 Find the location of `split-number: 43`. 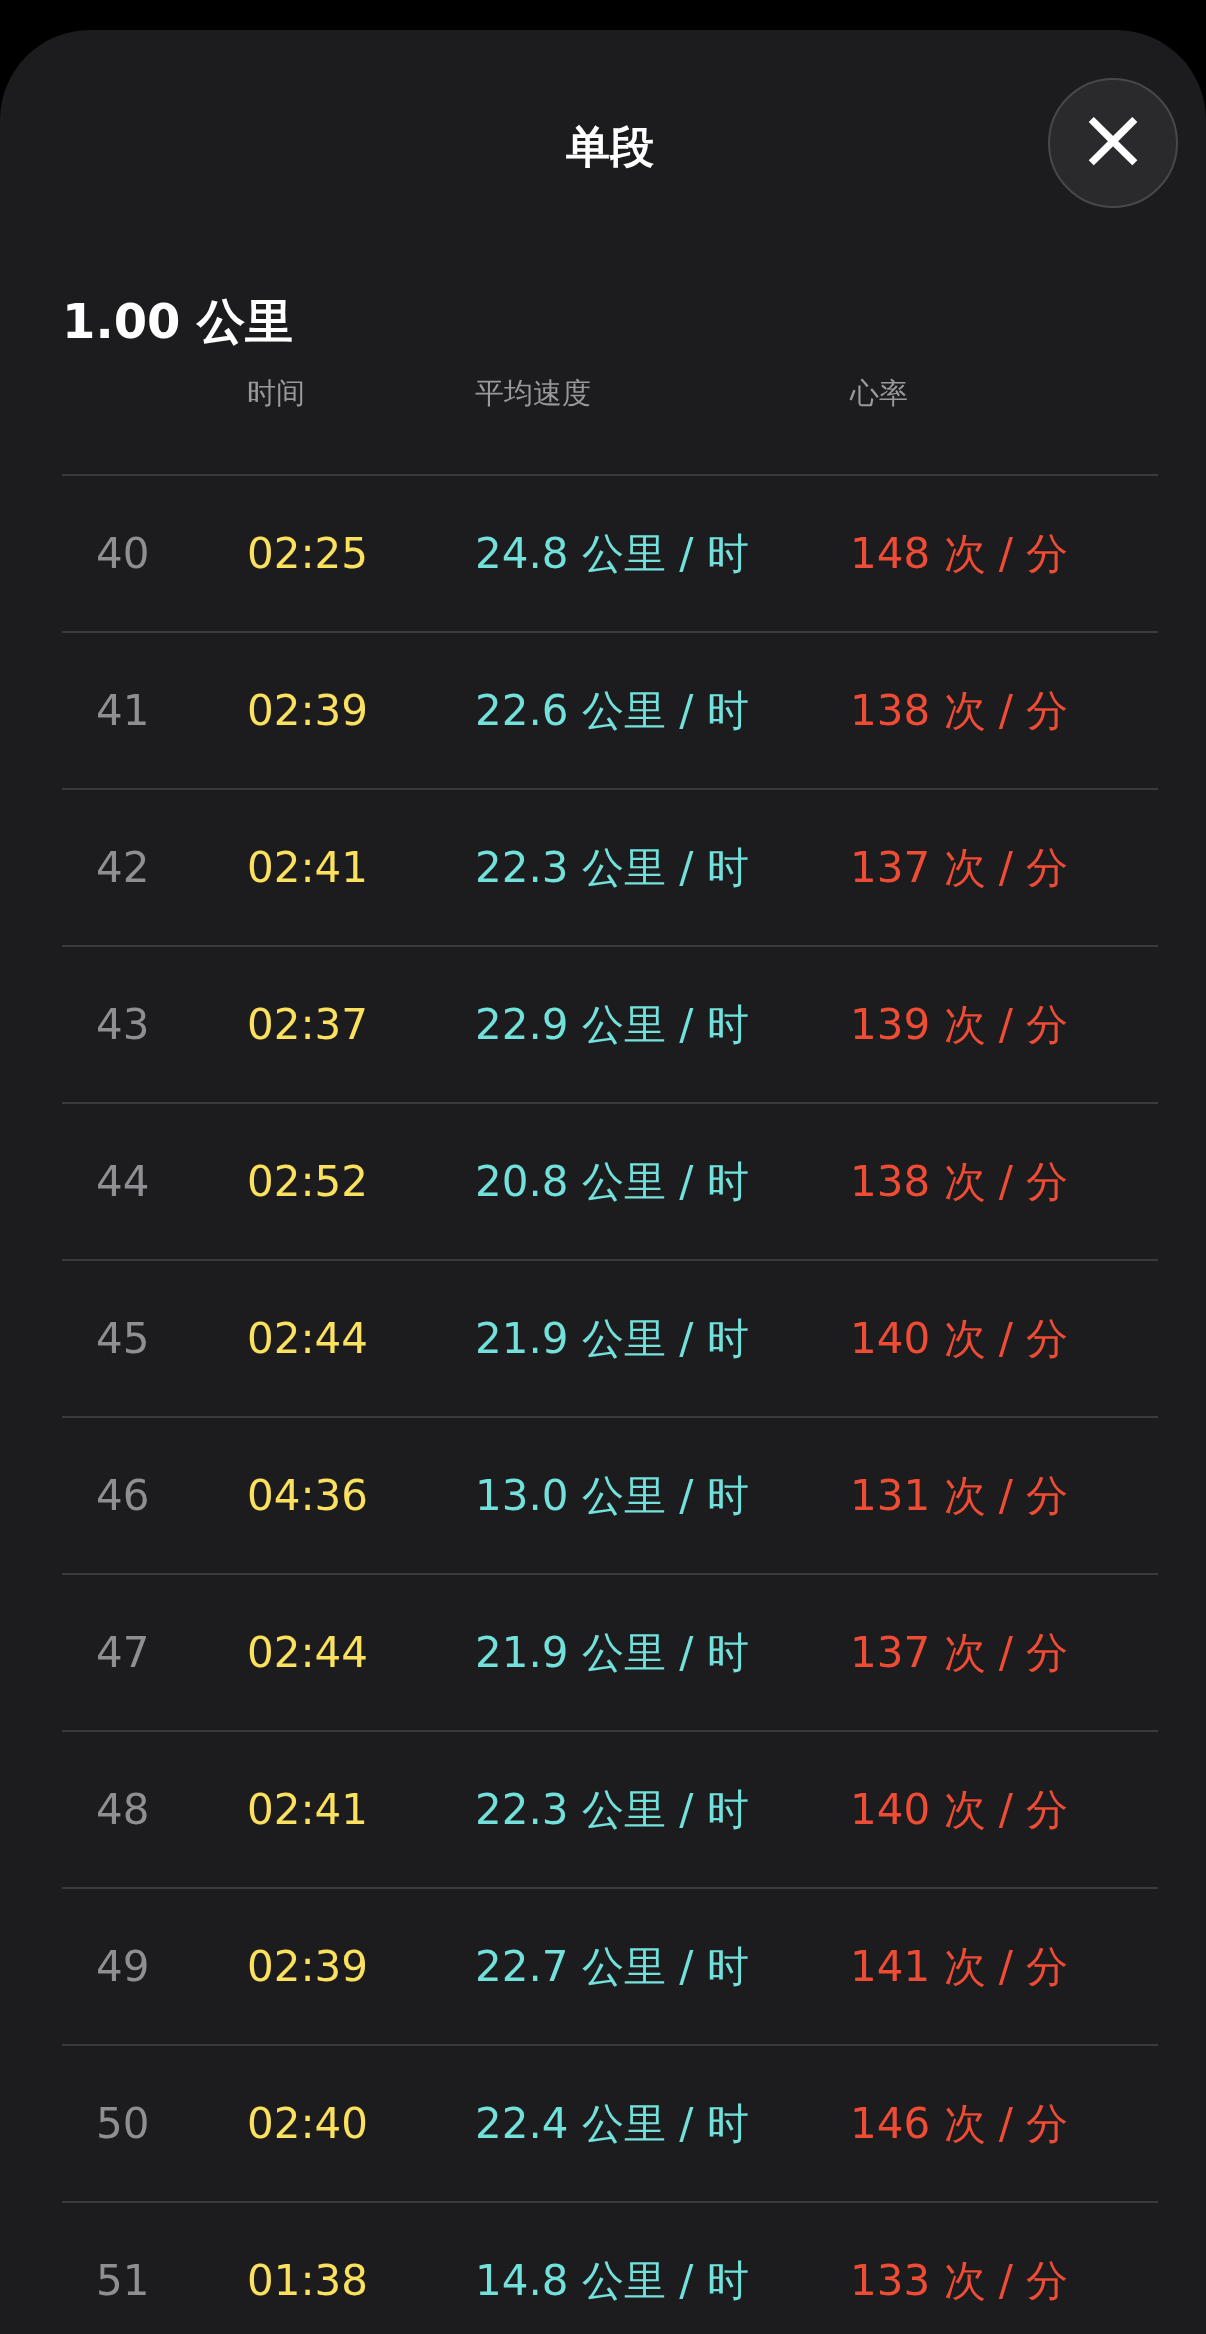

split-number: 43 is located at coordinates (123, 1024).